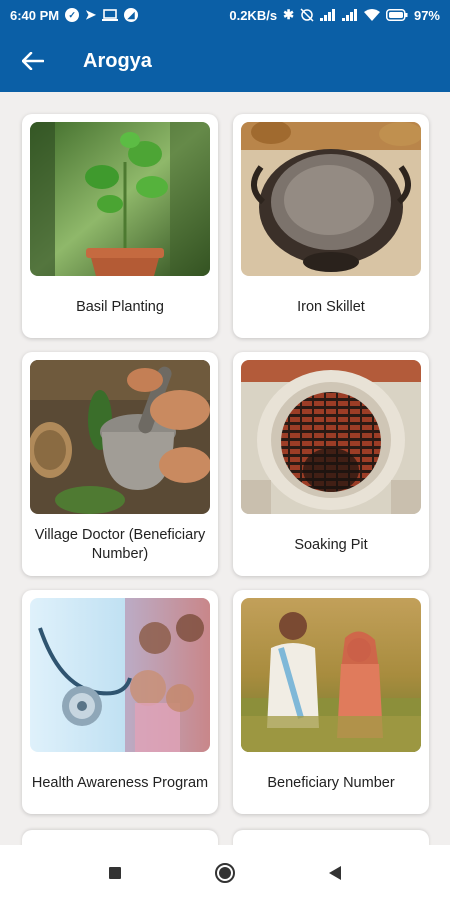 The image size is (450, 900). Describe the element at coordinates (120, 837) in the screenshot. I see `card-peek-left` at that location.